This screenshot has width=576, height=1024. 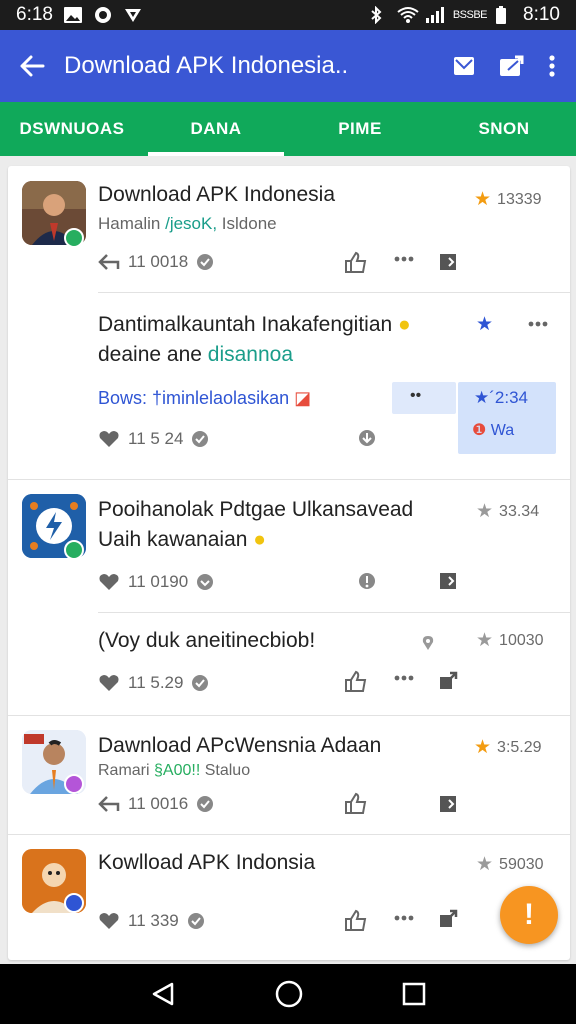 I want to click on mail-icon, so click(x=464, y=66).